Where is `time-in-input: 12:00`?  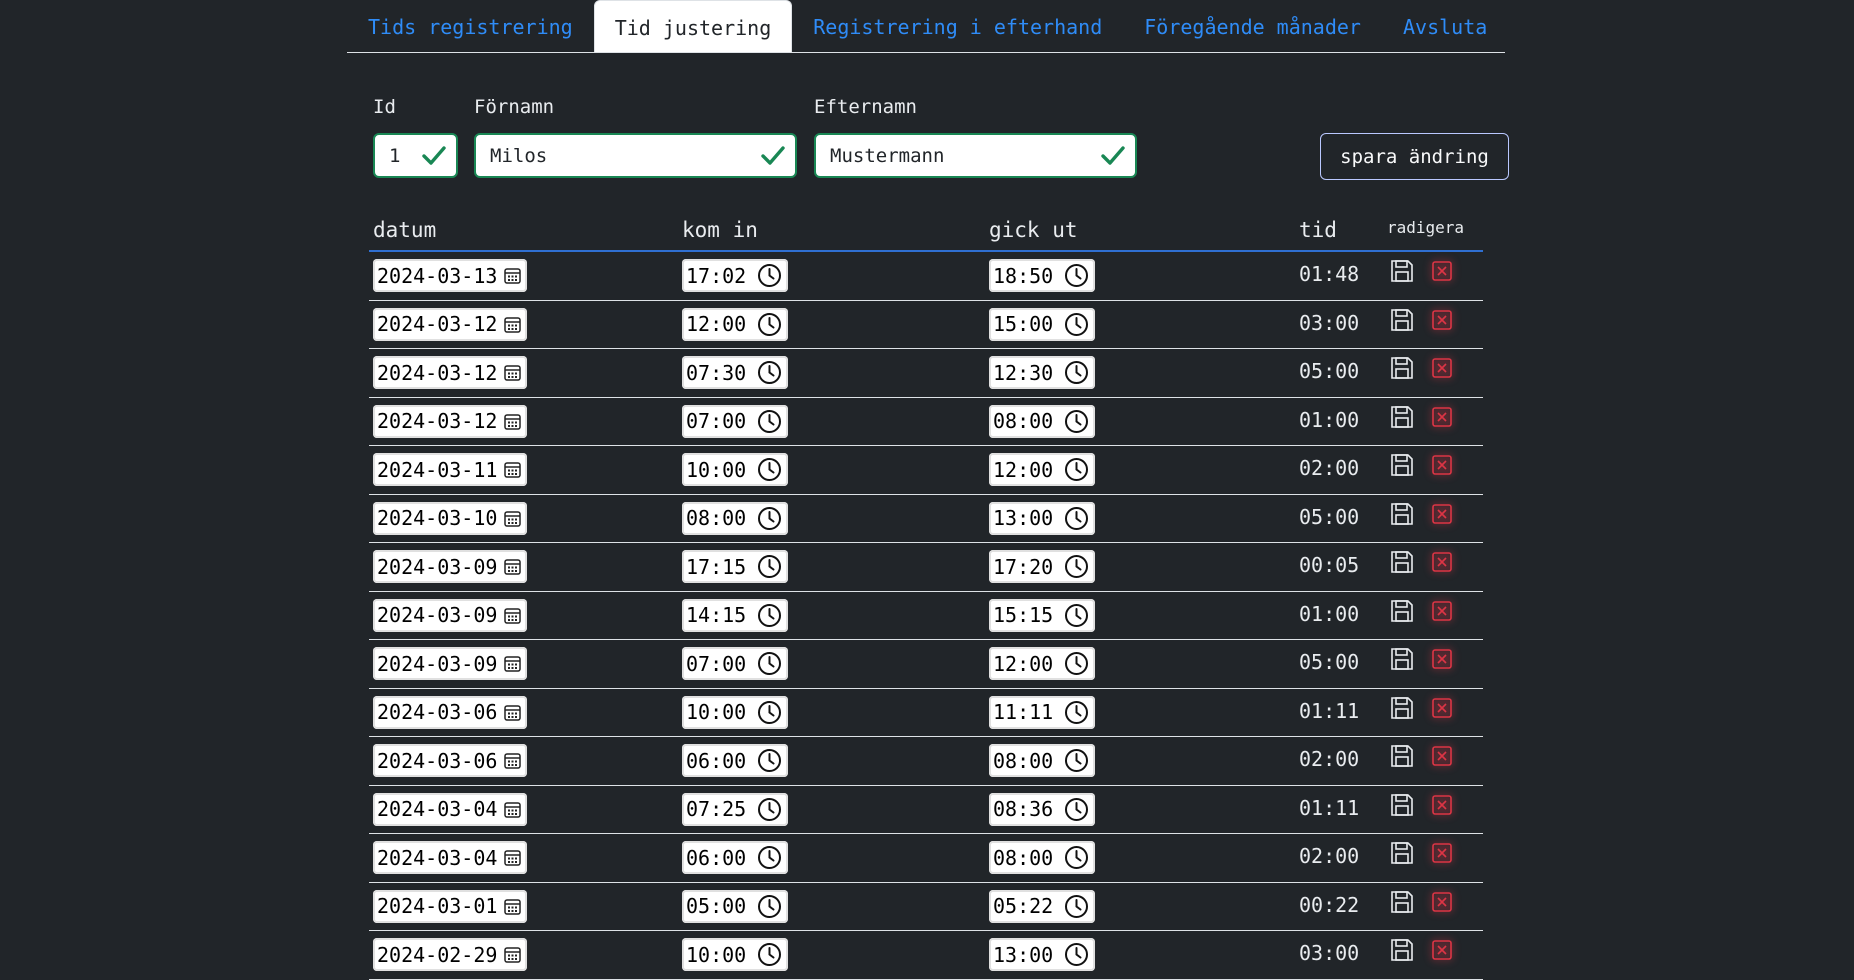 time-in-input: 12:00 is located at coordinates (735, 324).